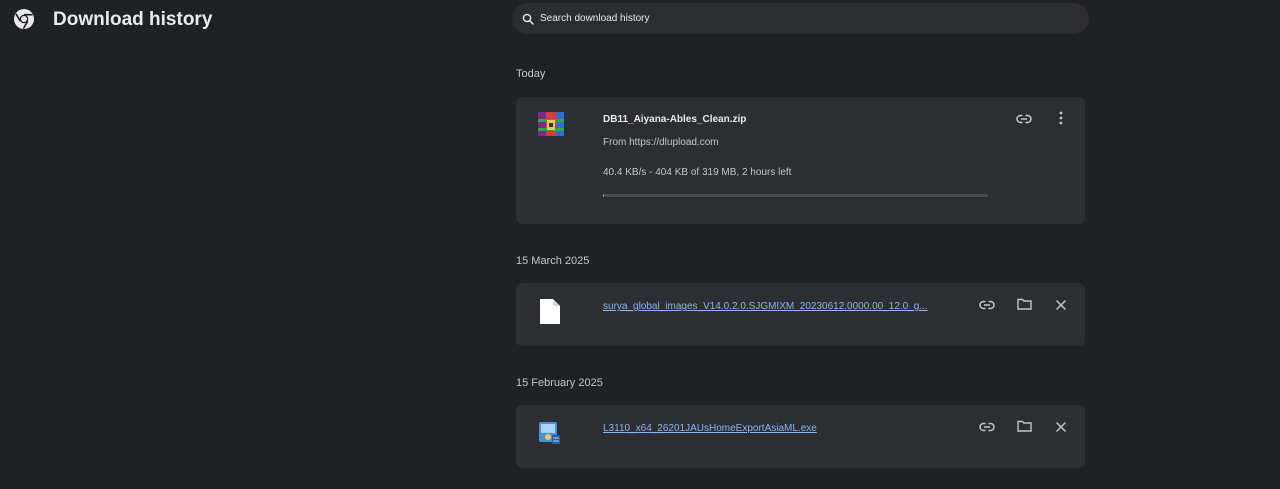 This screenshot has width=1280, height=489. I want to click on search-icon, so click(528, 19).